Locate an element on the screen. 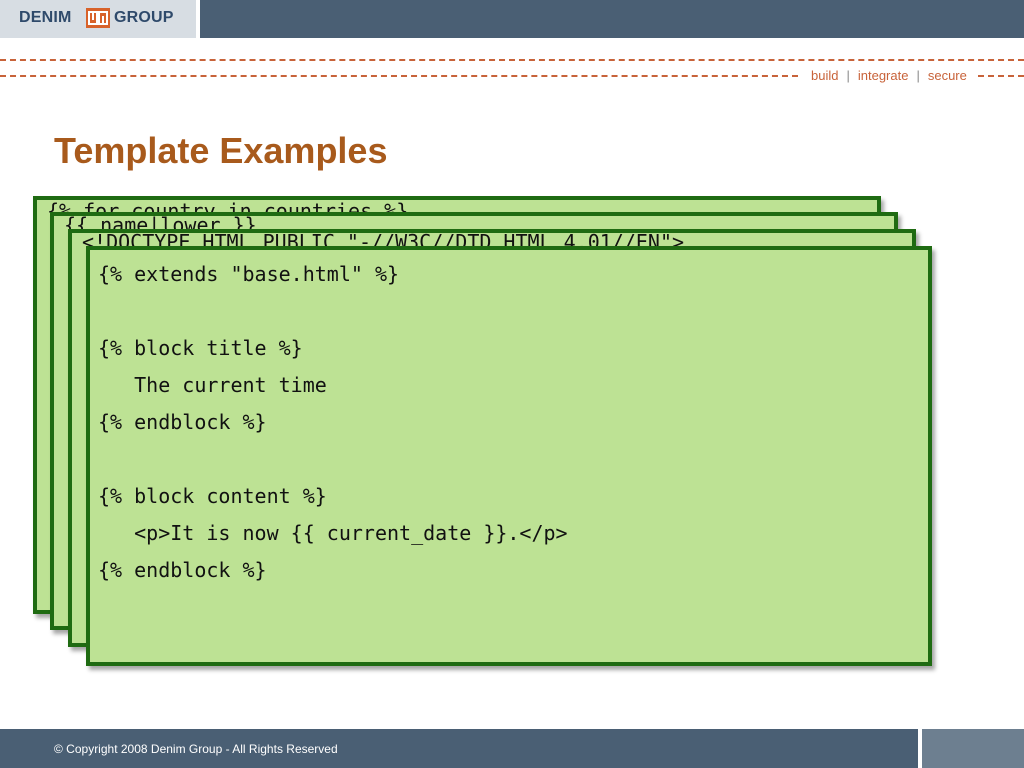  dashed-divider-bottom is located at coordinates (399, 76).